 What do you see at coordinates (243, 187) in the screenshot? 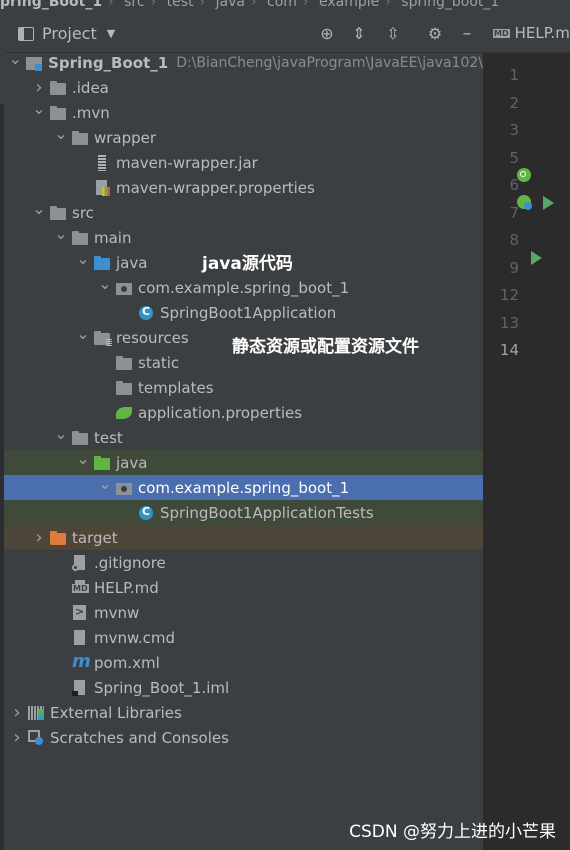
I see `tree-item: maven-wrapper.properties` at bounding box center [243, 187].